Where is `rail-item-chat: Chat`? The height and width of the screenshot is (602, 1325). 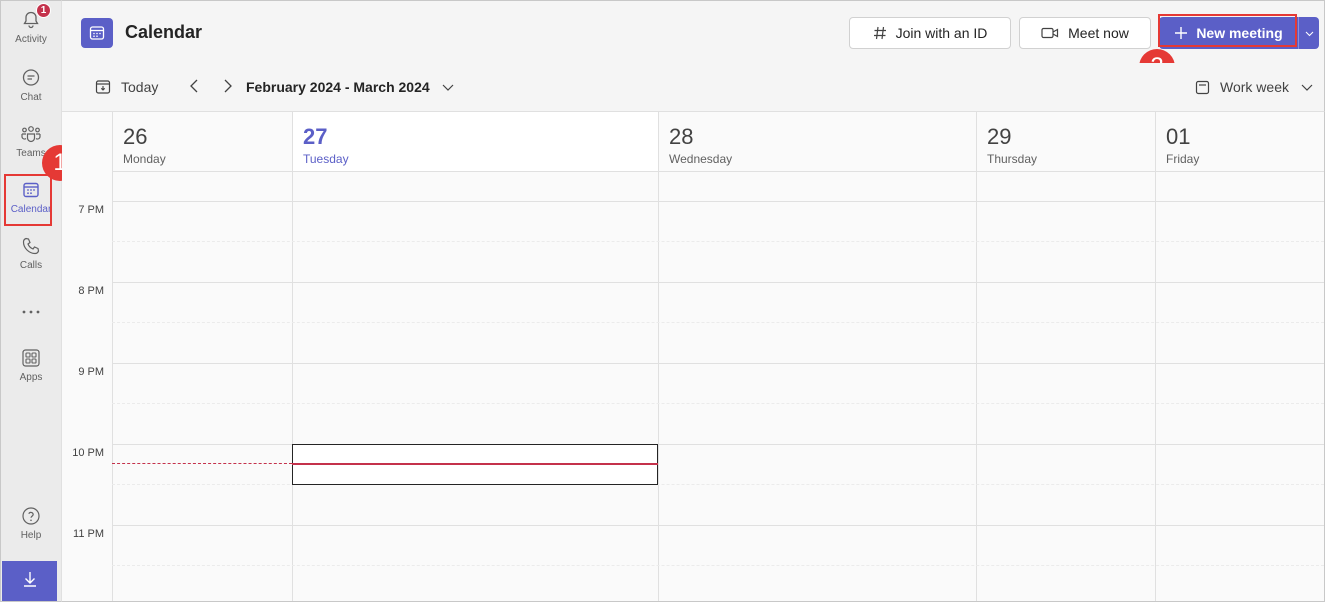 rail-item-chat: Chat is located at coordinates (31, 89).